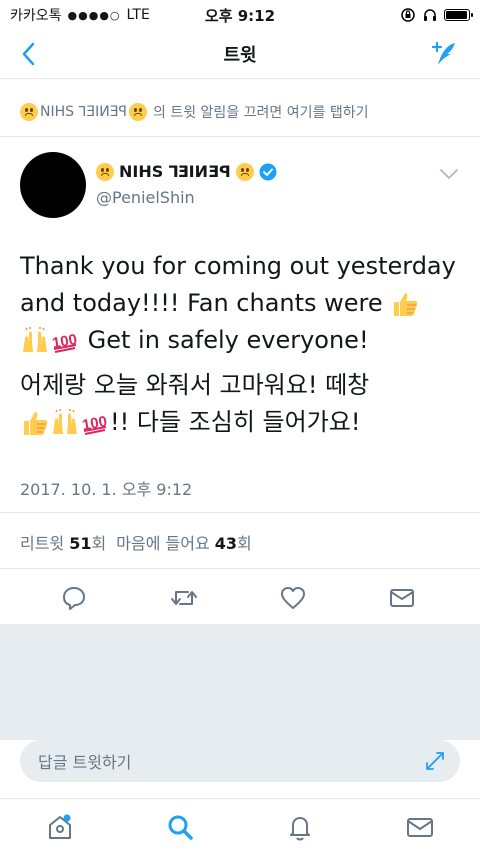 The width and height of the screenshot is (480, 854). What do you see at coordinates (85, 762) in the screenshot?
I see `reply-placeholder: 답글 트윗하기` at bounding box center [85, 762].